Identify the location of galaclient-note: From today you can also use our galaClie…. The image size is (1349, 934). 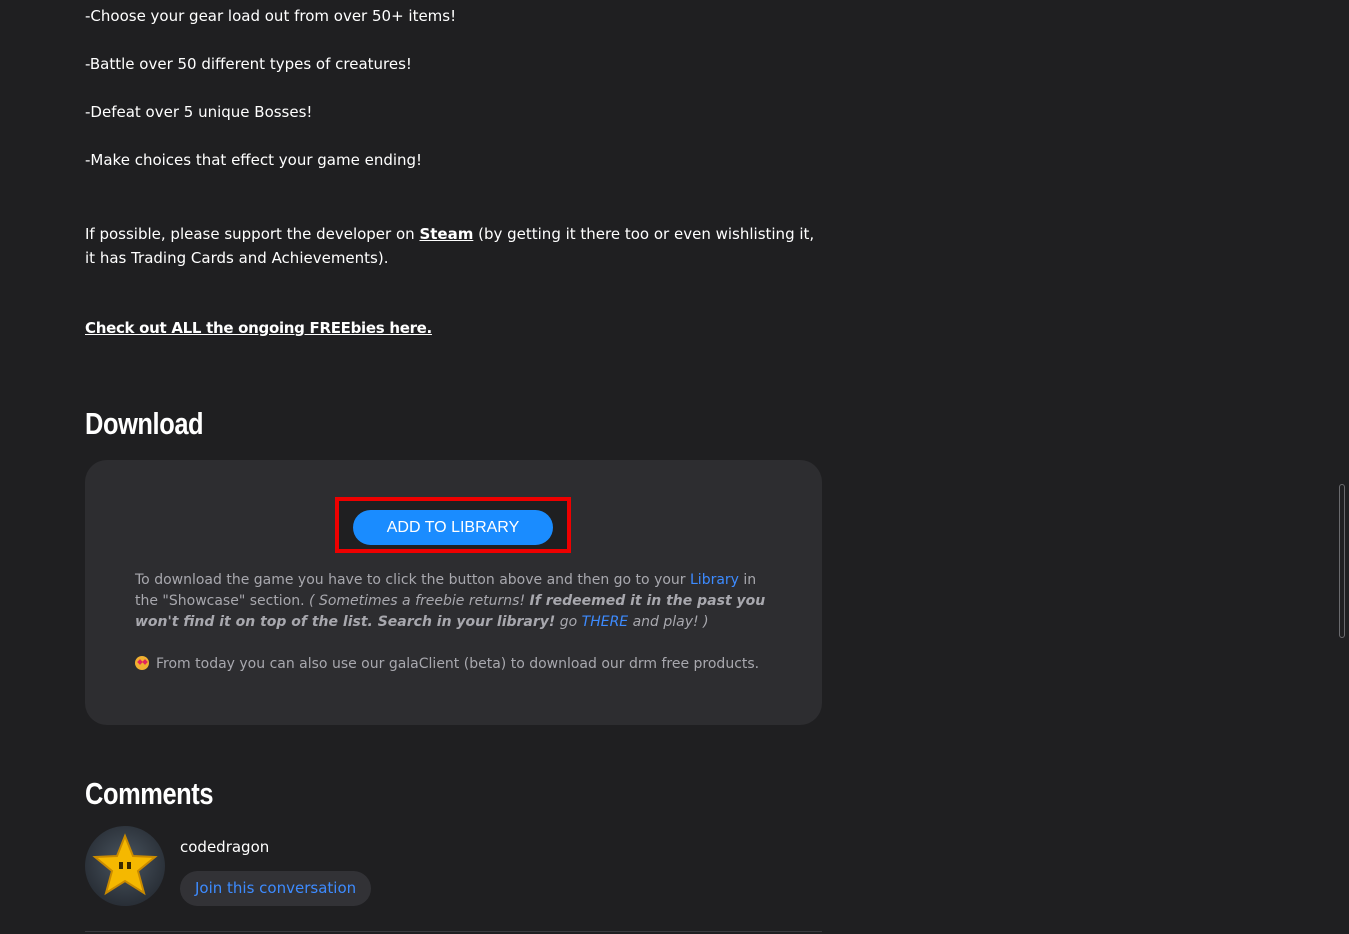
(455, 664).